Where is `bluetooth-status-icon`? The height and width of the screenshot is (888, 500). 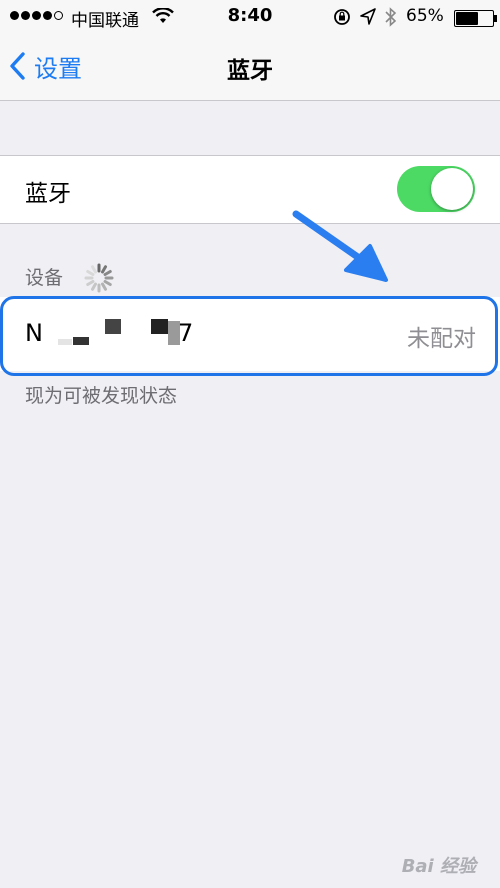 bluetooth-status-icon is located at coordinates (391, 17).